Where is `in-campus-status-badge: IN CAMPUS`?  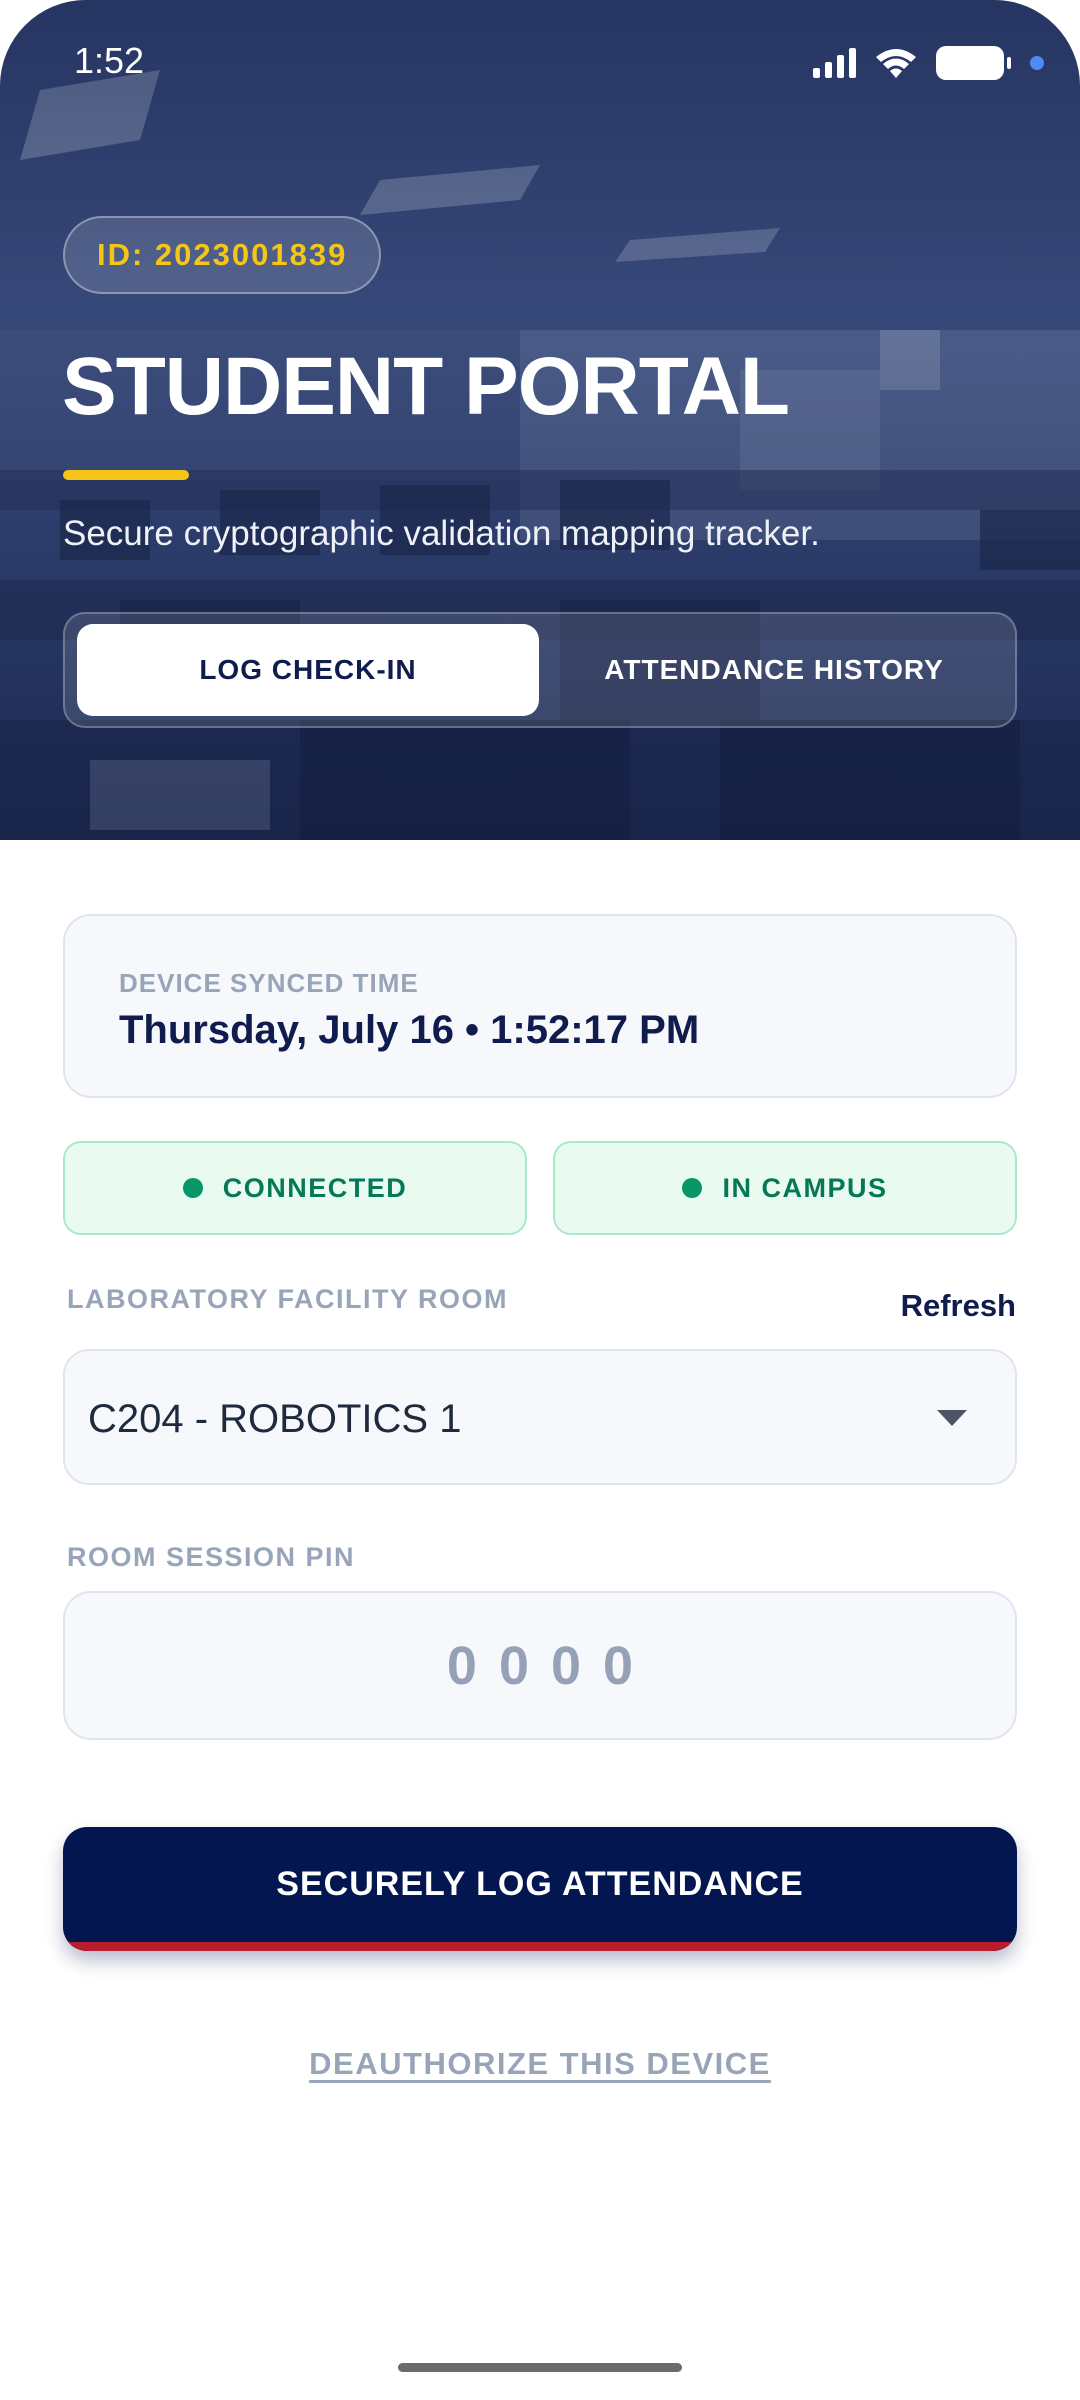 in-campus-status-badge: IN CAMPUS is located at coordinates (785, 1188).